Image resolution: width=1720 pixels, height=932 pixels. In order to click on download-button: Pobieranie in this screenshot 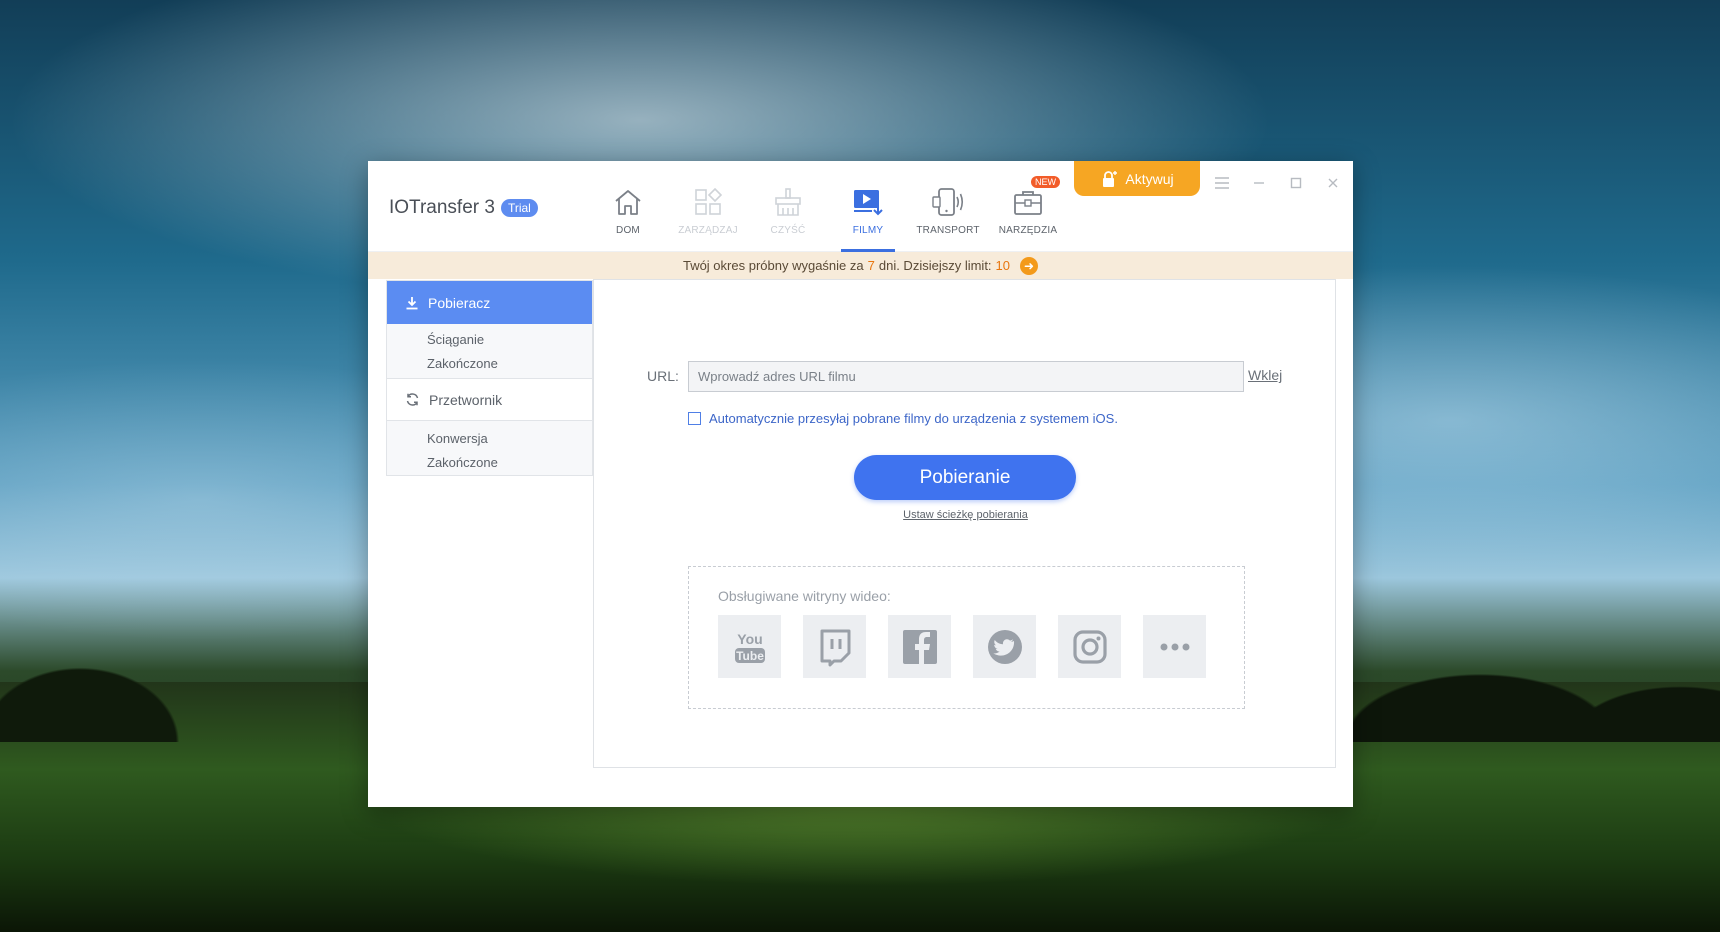, I will do `click(965, 477)`.